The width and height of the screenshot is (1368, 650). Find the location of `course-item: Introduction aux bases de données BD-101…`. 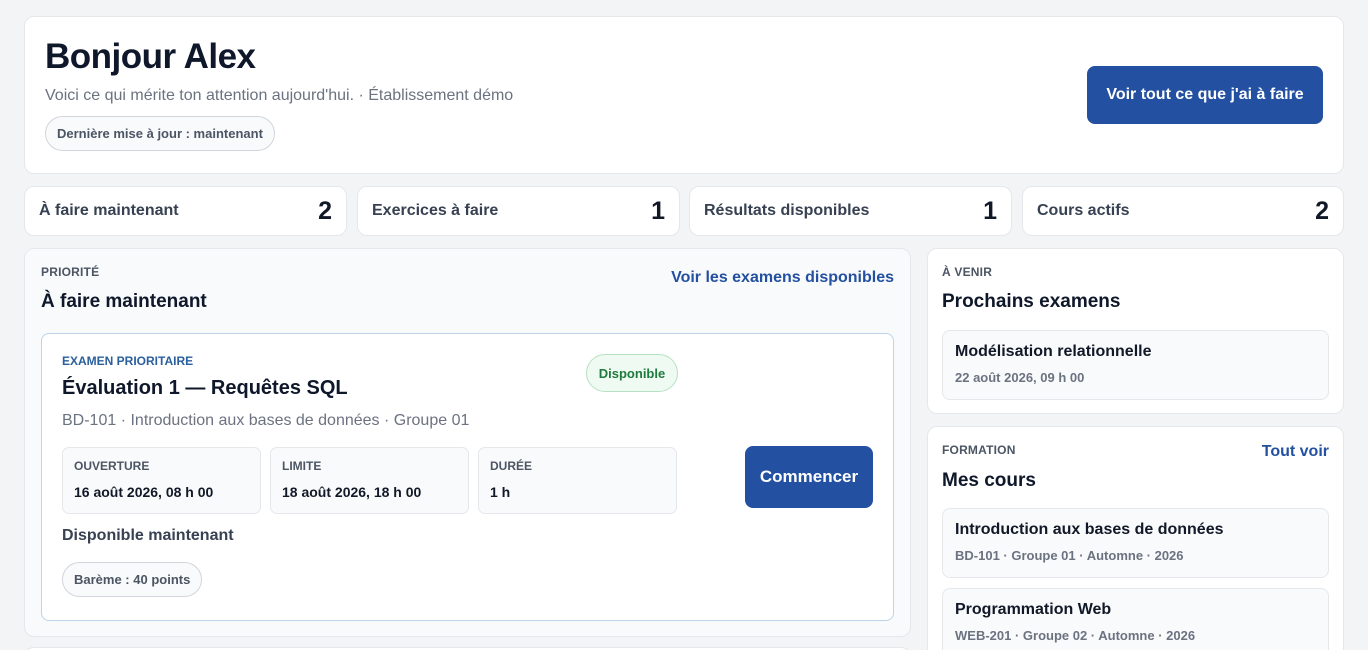

course-item: Introduction aux bases de données BD-101… is located at coordinates (1135, 543).